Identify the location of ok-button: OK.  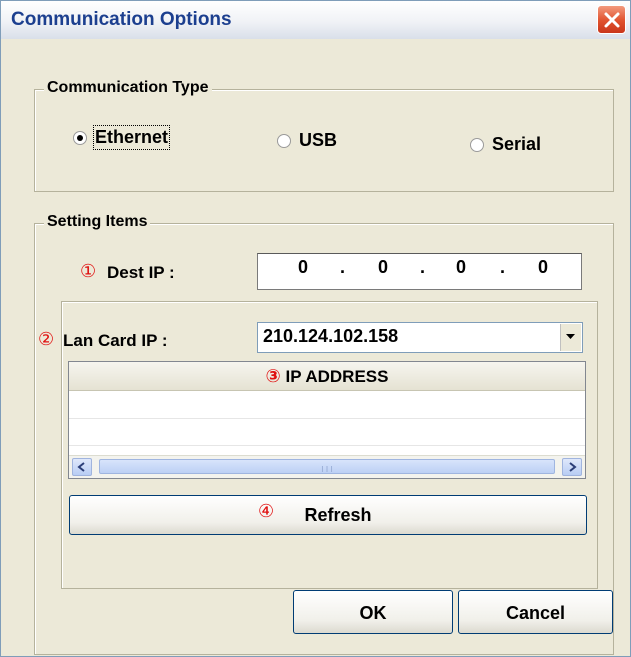
(373, 612).